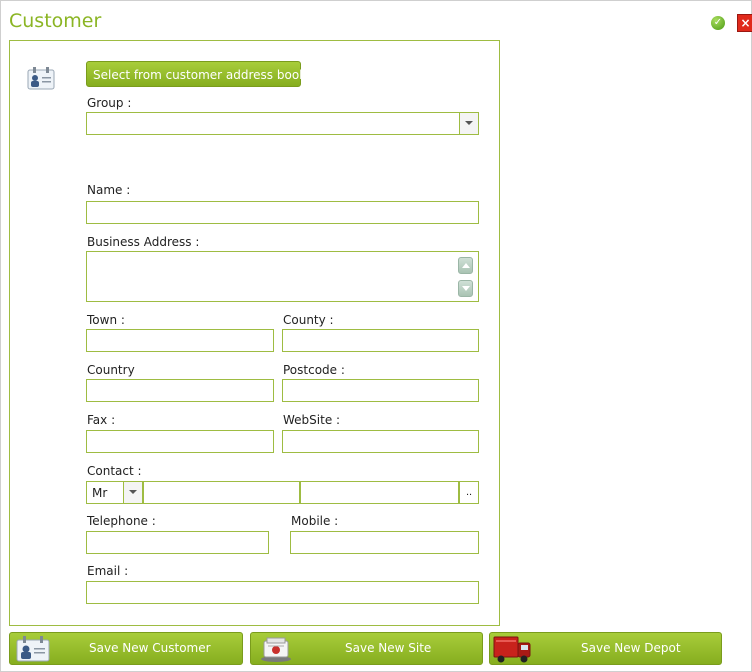 The height and width of the screenshot is (672, 752). Describe the element at coordinates (512, 649) in the screenshot. I see `truck-icon` at that location.